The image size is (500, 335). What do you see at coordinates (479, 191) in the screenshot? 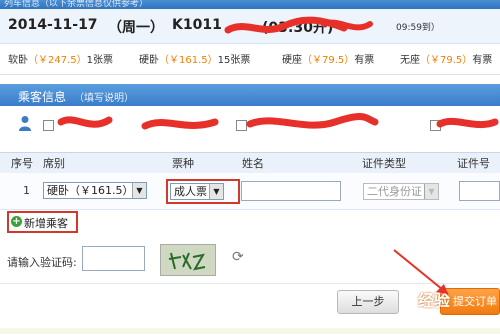
I see `id-number-input` at bounding box center [479, 191].